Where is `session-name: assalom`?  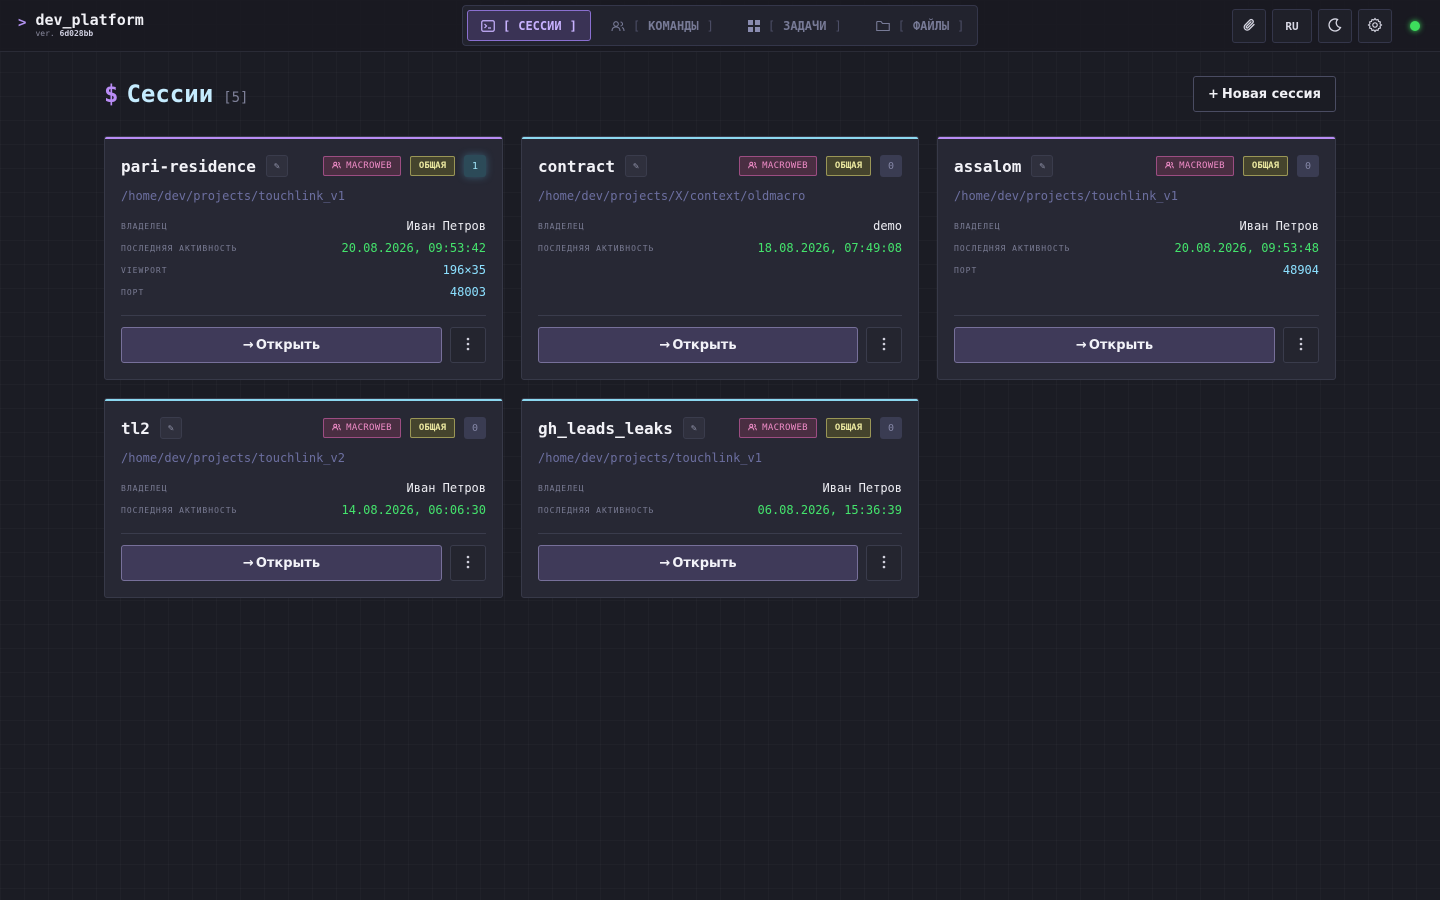
session-name: assalom is located at coordinates (988, 166).